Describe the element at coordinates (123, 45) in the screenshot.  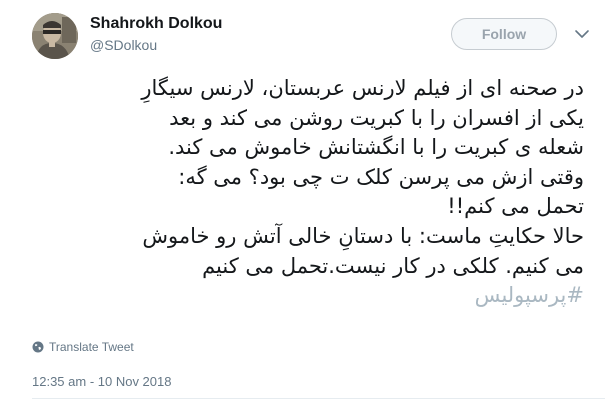
I see `user-handle: @SDolkou` at that location.